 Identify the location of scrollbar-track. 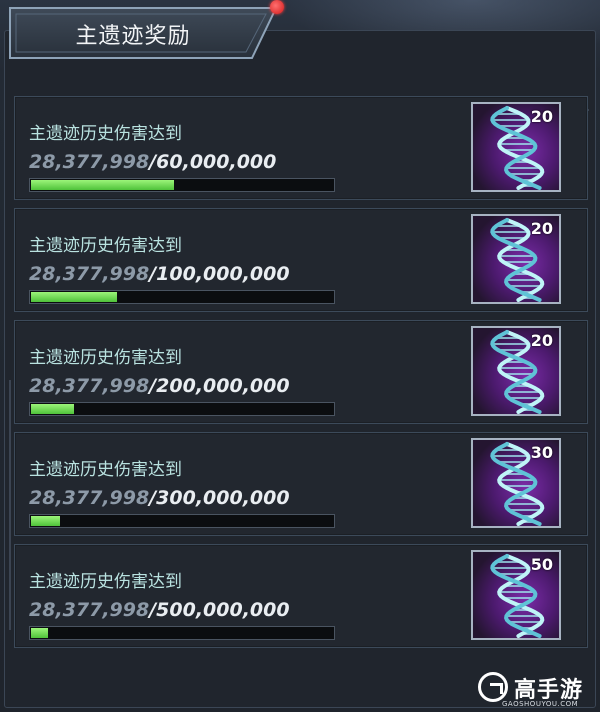
(10, 505).